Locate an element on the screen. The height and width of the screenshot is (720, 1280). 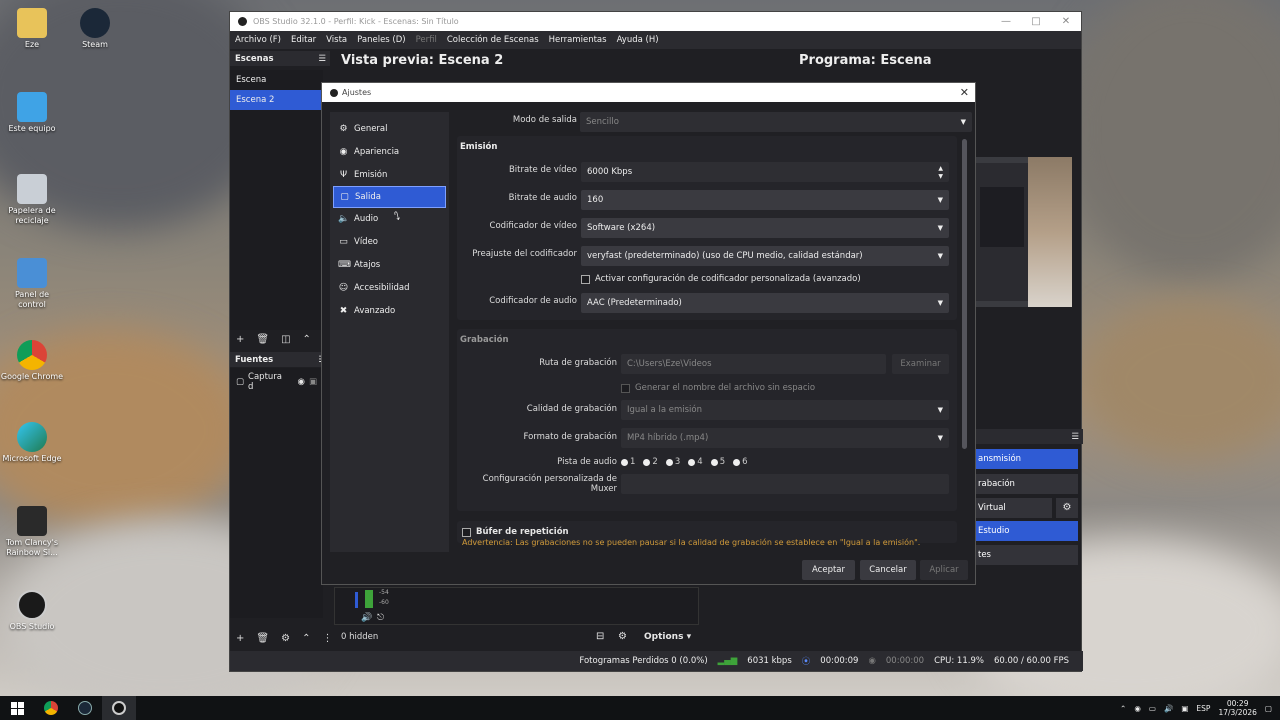
chrome-icon is located at coordinates (51, 708).